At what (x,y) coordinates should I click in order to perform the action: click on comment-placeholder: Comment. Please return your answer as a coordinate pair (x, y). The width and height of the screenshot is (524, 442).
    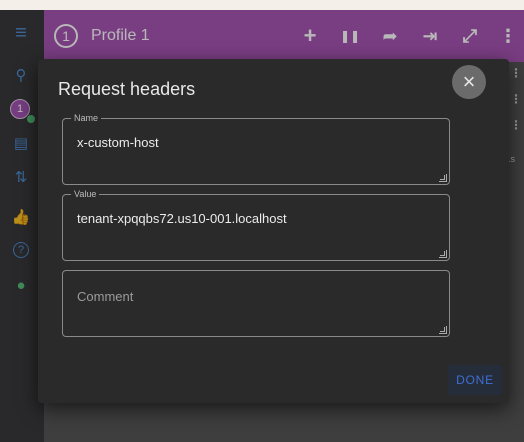
    Looking at the image, I should click on (105, 296).